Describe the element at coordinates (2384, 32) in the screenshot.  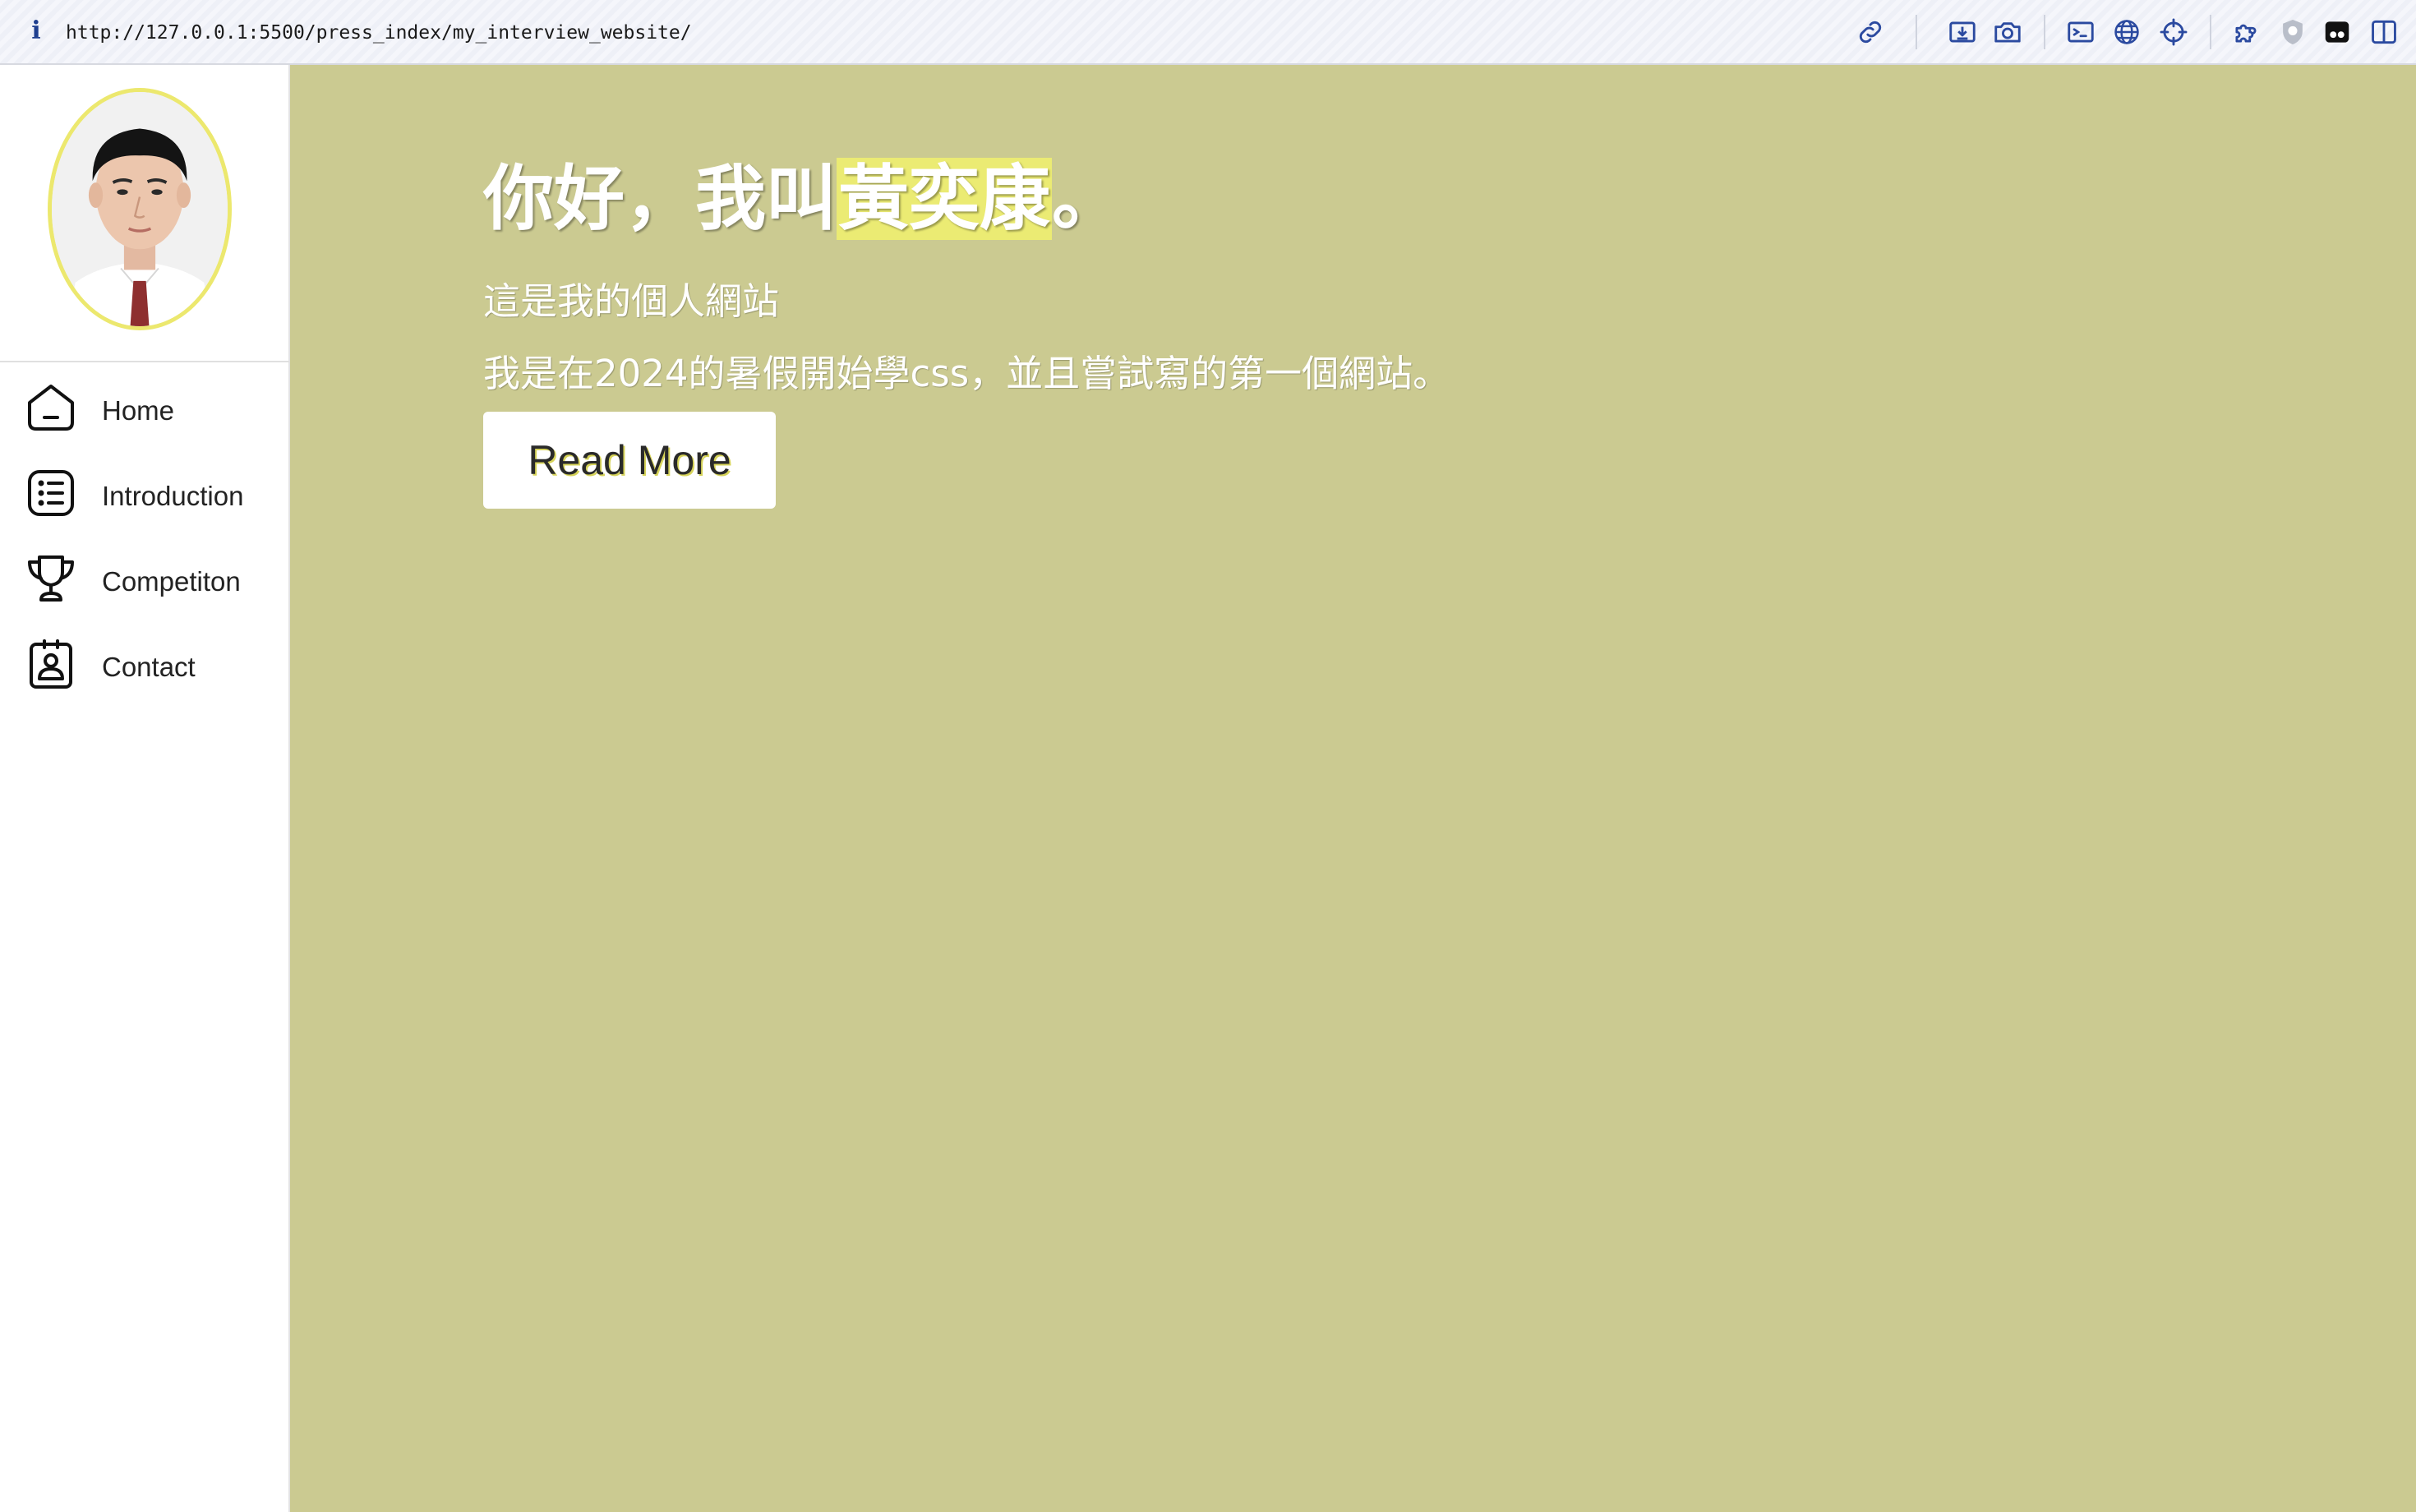
I see `split-view-icon` at that location.